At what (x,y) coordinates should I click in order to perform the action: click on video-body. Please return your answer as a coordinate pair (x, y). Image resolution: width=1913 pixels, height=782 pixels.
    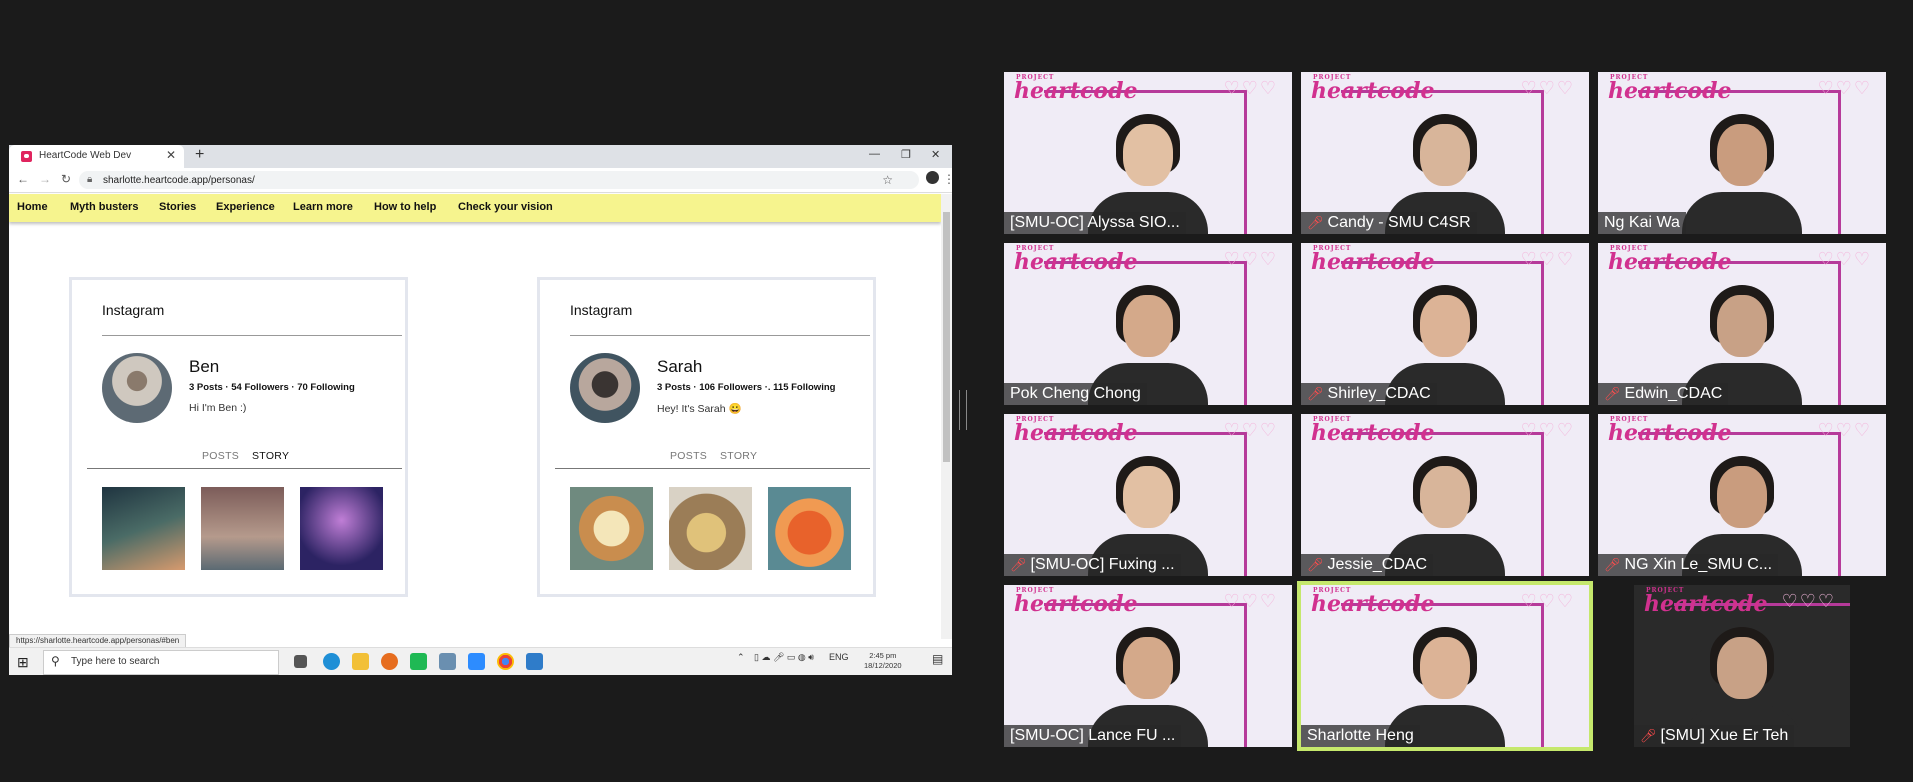
    Looking at the image, I should click on (1742, 213).